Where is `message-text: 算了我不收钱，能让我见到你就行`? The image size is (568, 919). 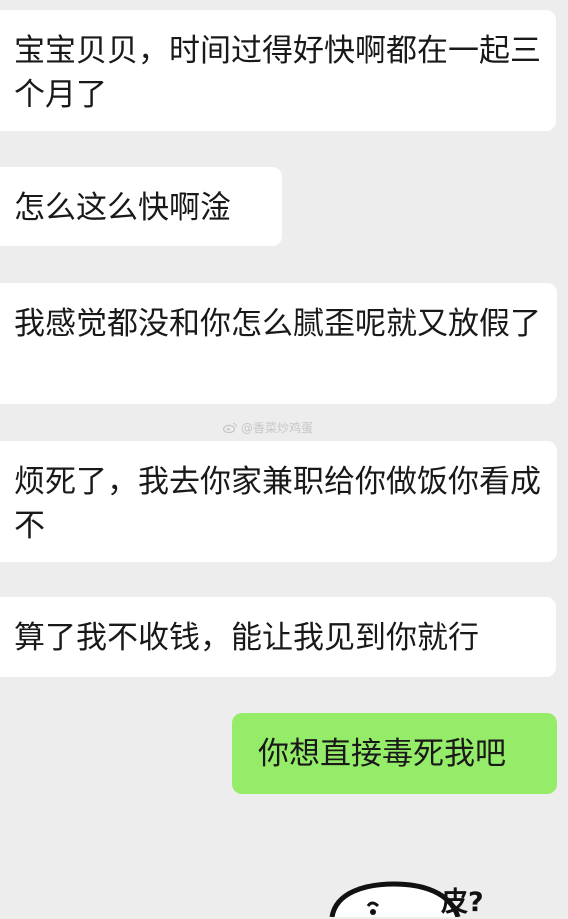 message-text: 算了我不收钱，能让我见到你就行 is located at coordinates (246, 638).